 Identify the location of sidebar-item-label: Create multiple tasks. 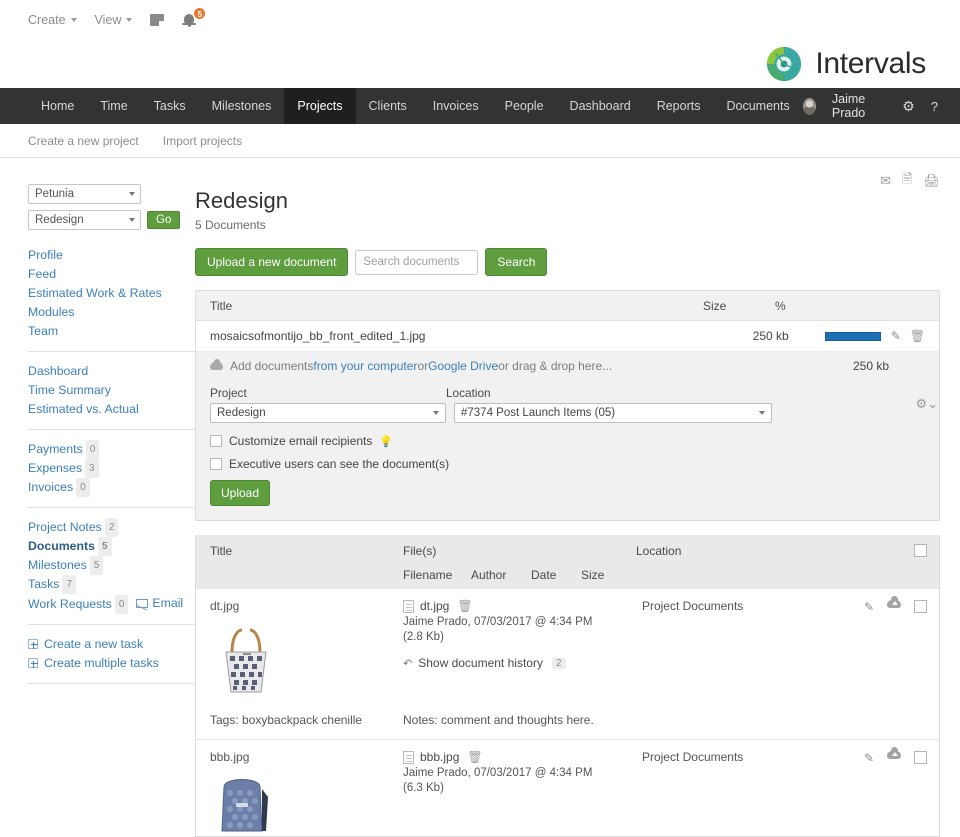
(101, 663).